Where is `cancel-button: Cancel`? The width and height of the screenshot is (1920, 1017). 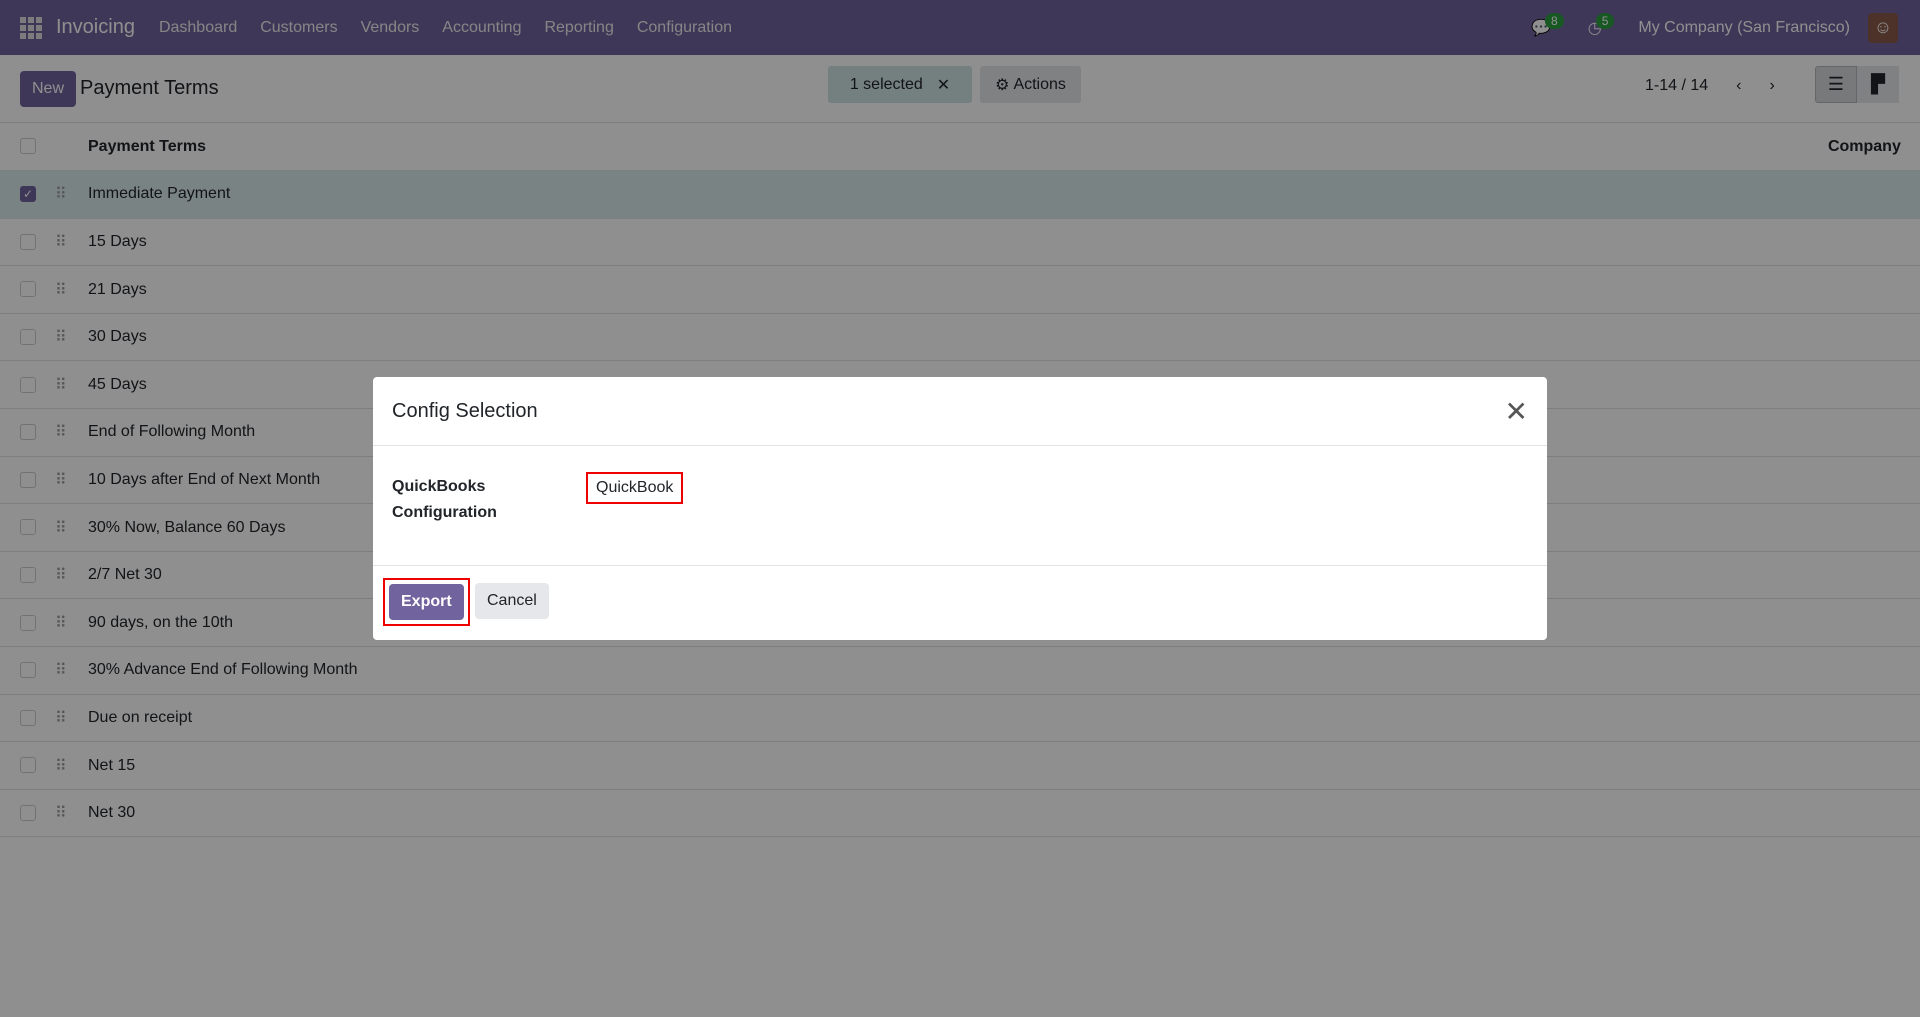
cancel-button: Cancel is located at coordinates (512, 601).